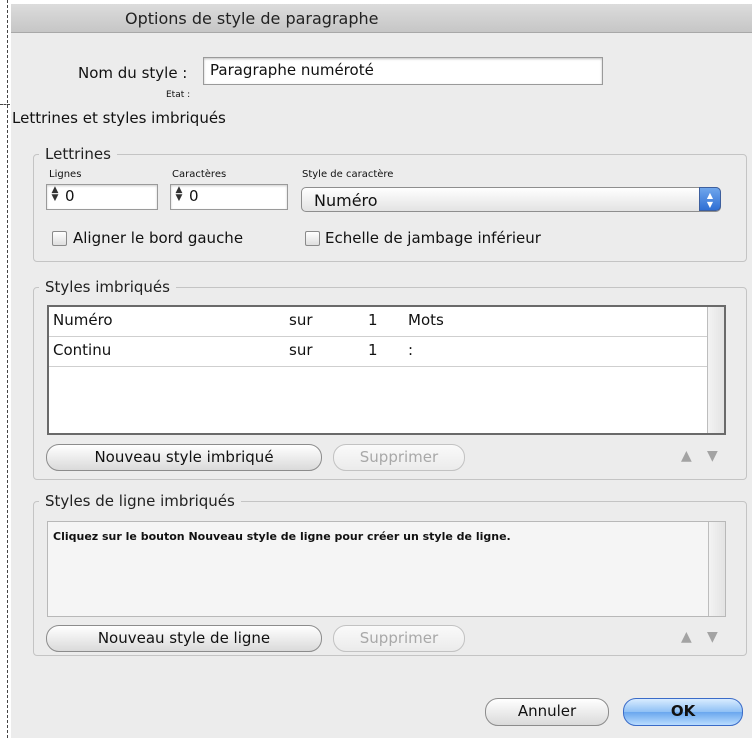 Image resolution: width=753 pixels, height=738 pixels. Describe the element at coordinates (411, 350) in the screenshot. I see `list-item-unit: :` at that location.